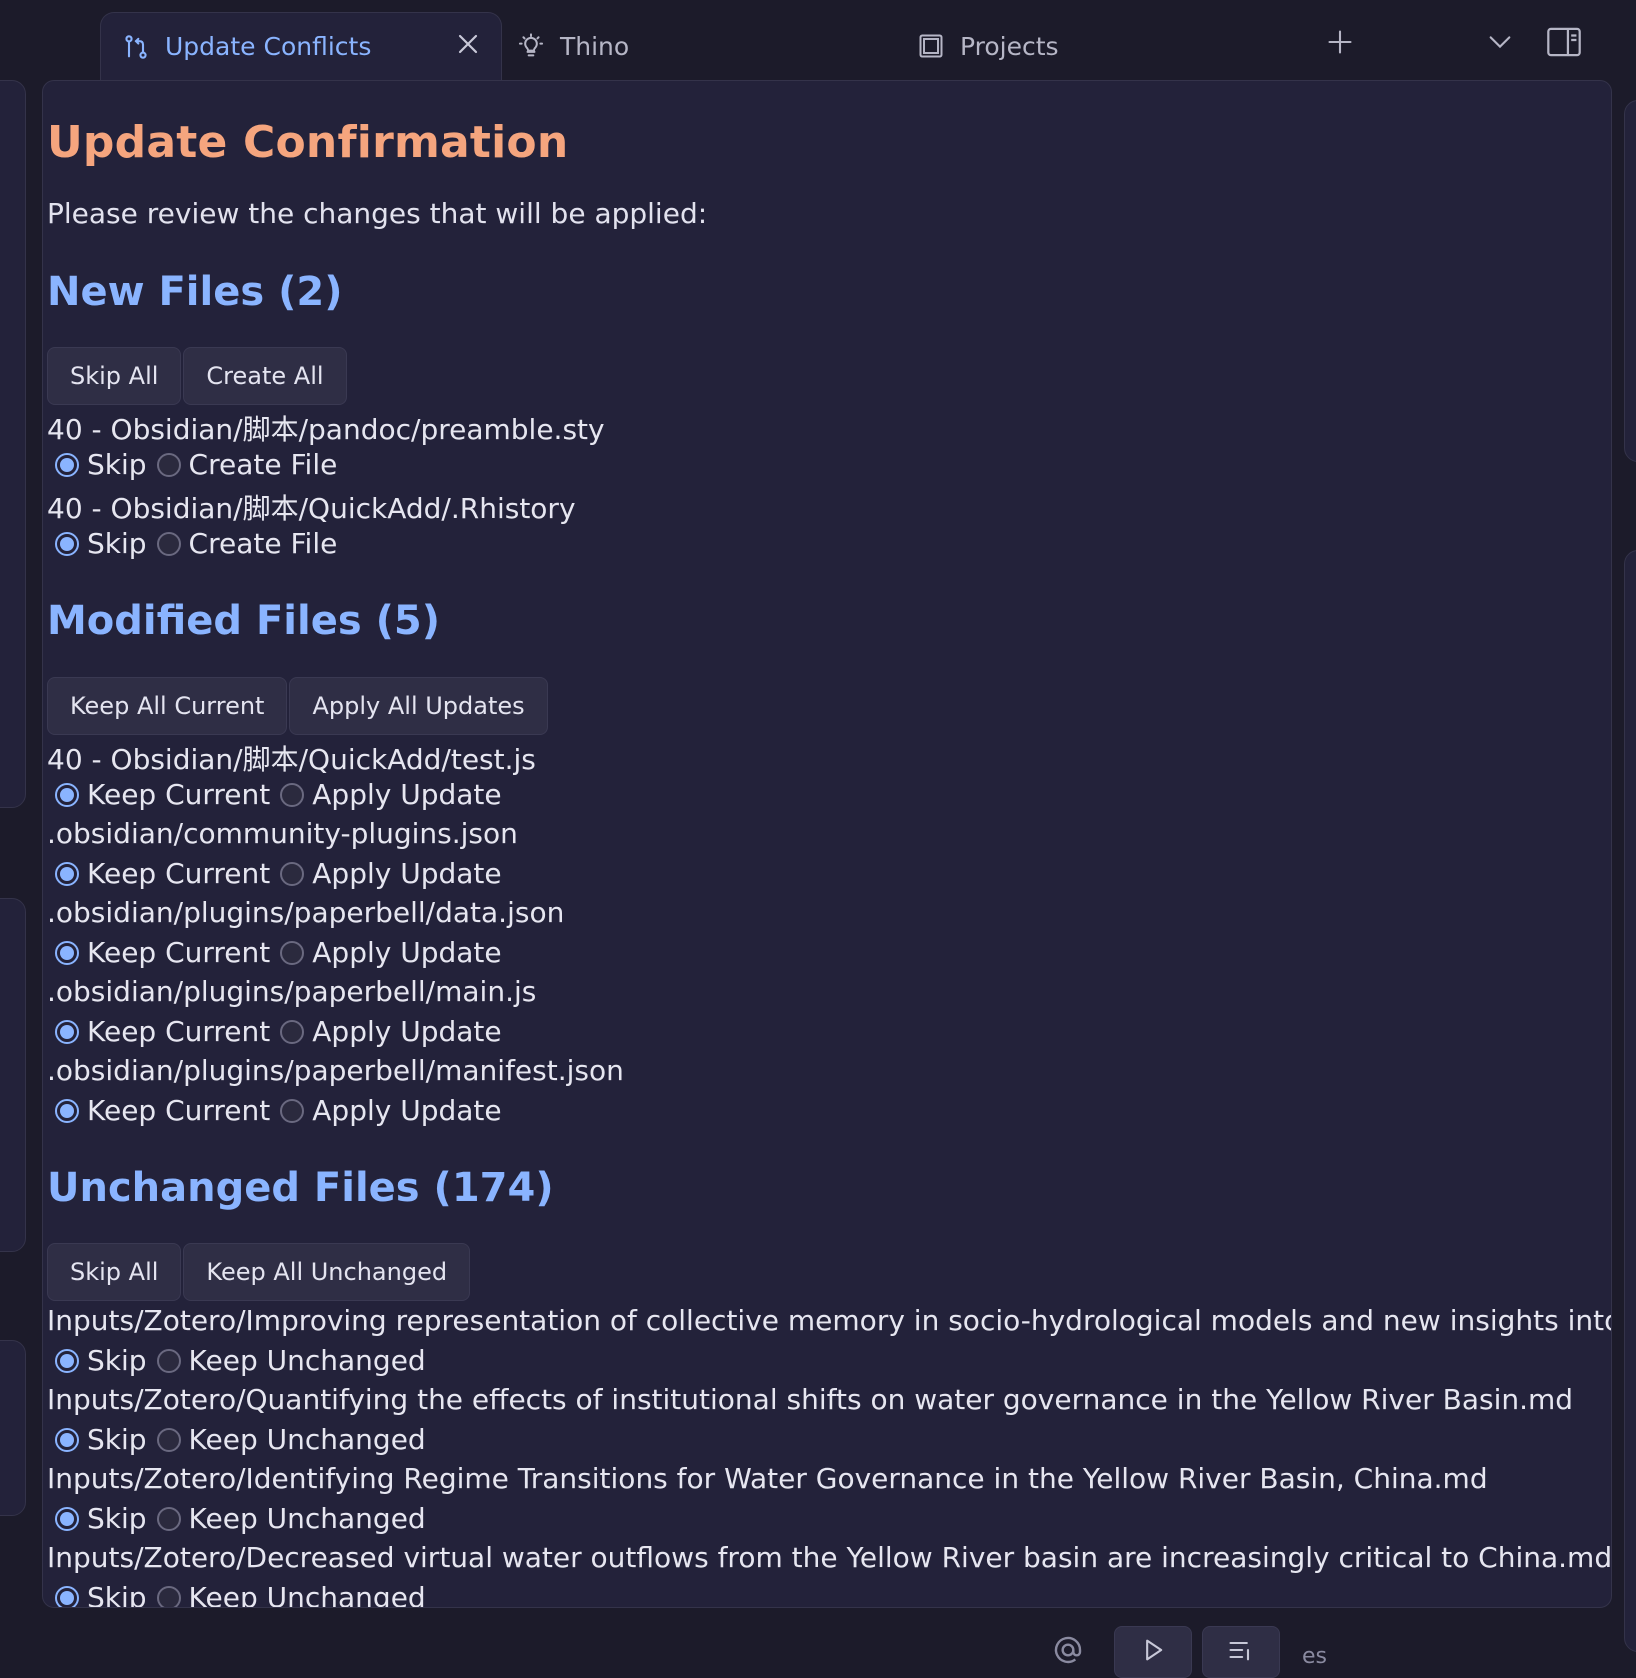 The width and height of the screenshot is (1636, 1678). What do you see at coordinates (282, 833) in the screenshot?
I see `file-path: .obsidian/community-plugins.json` at bounding box center [282, 833].